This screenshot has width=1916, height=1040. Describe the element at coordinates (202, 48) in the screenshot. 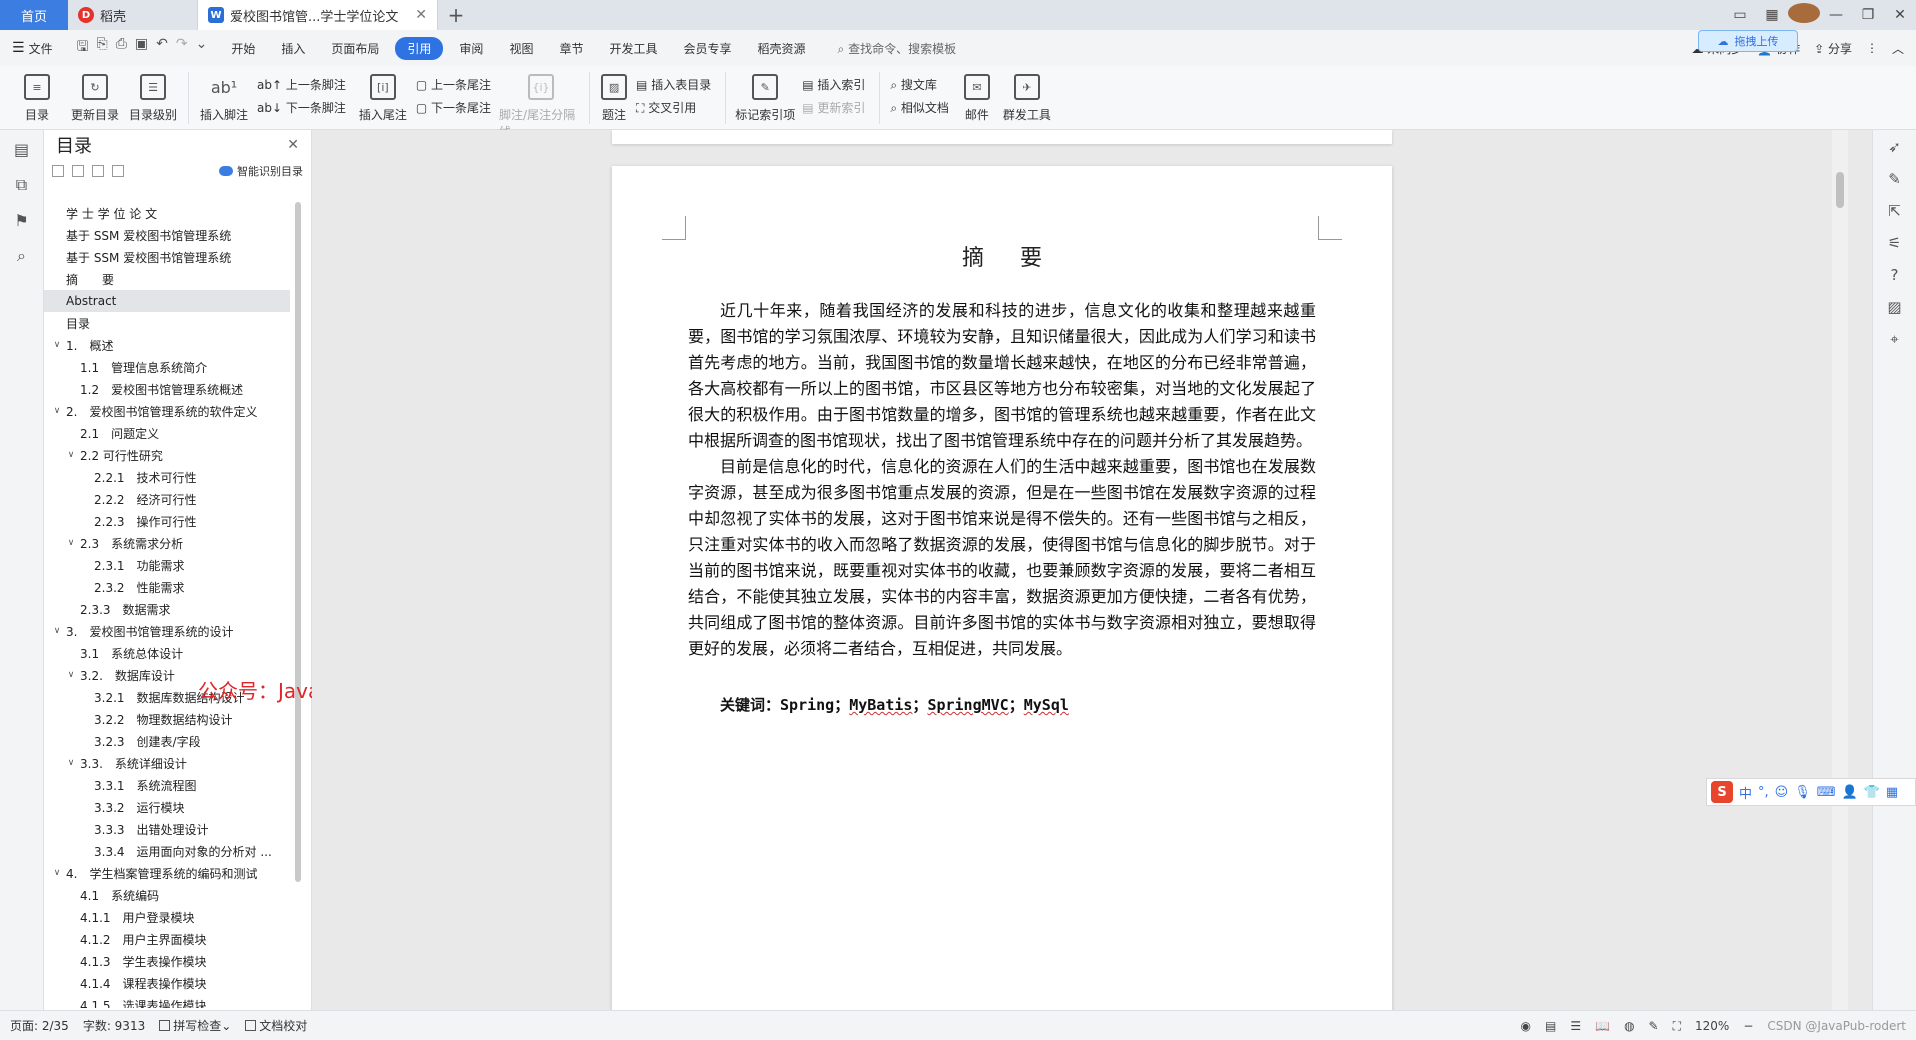

I see `more-chevron-icon: ⌄` at that location.